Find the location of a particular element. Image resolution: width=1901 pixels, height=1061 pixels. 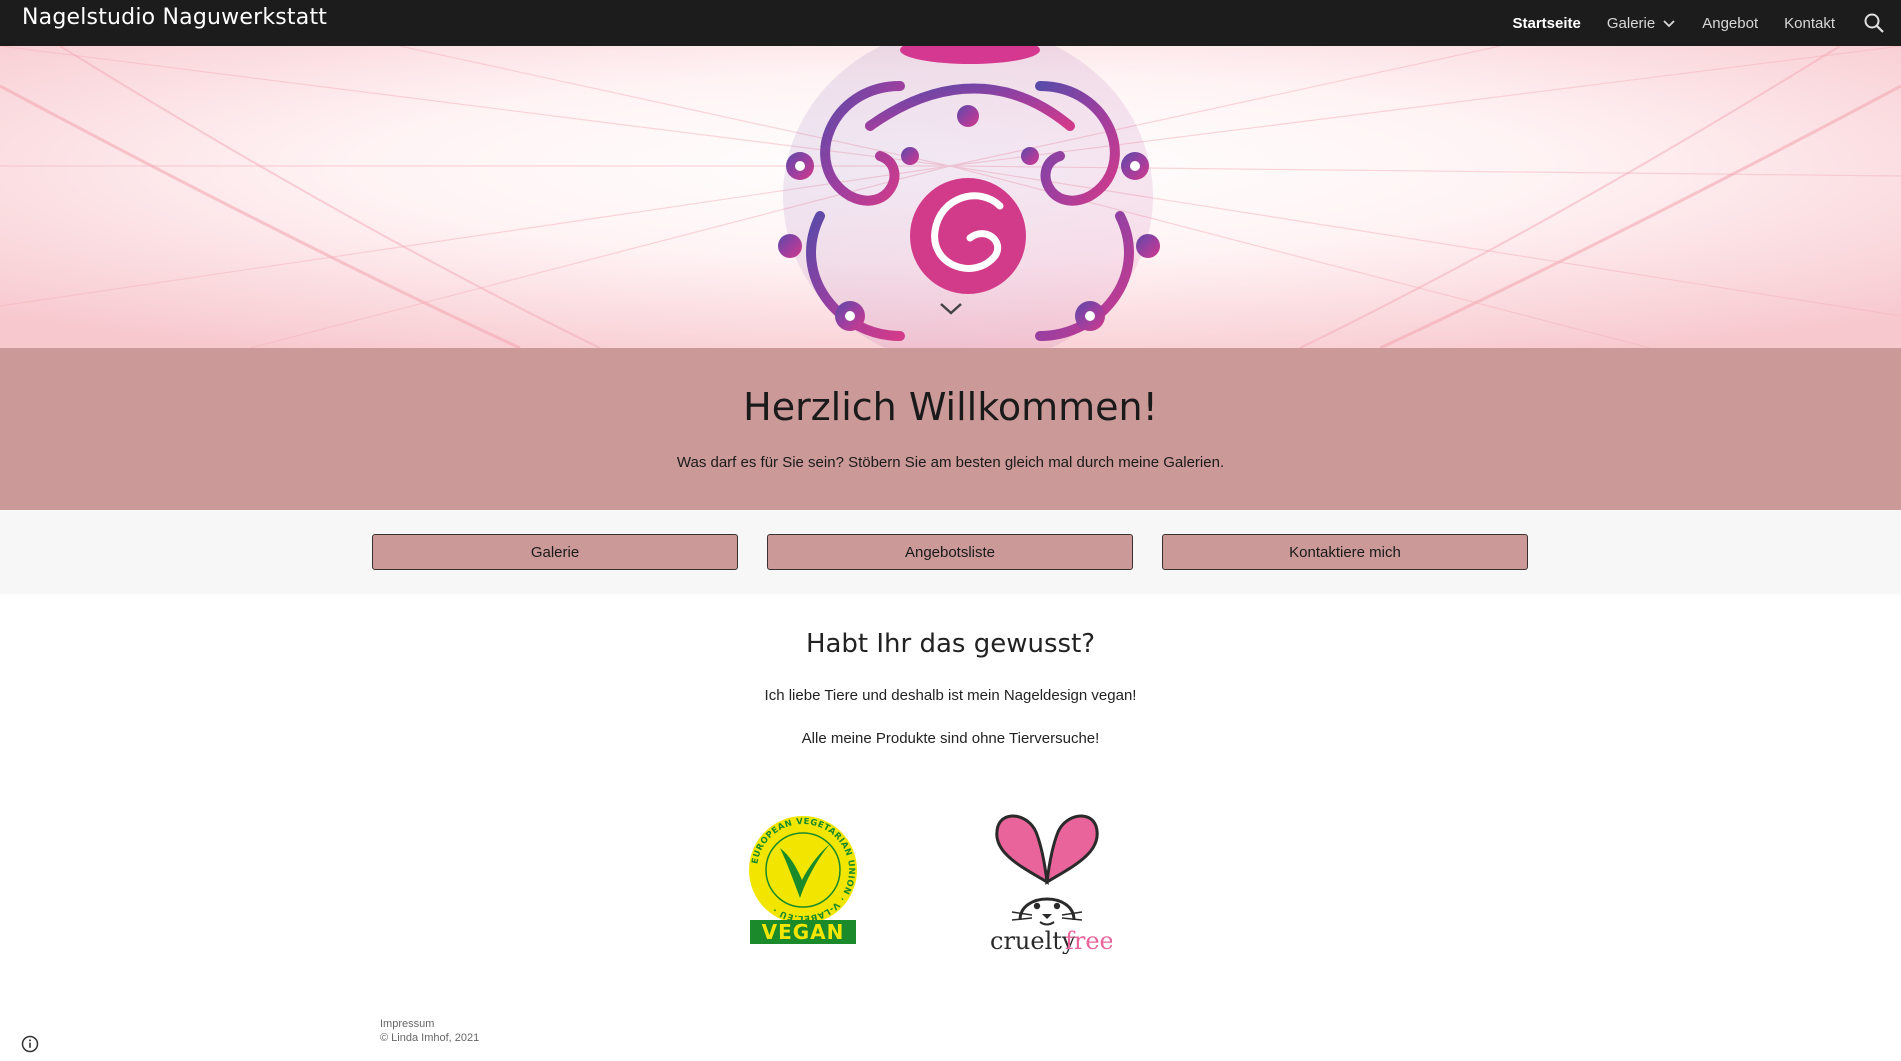

call-to-action-section: Galerie Angebotsliste Kontaktiere mich is located at coordinates (950, 552).